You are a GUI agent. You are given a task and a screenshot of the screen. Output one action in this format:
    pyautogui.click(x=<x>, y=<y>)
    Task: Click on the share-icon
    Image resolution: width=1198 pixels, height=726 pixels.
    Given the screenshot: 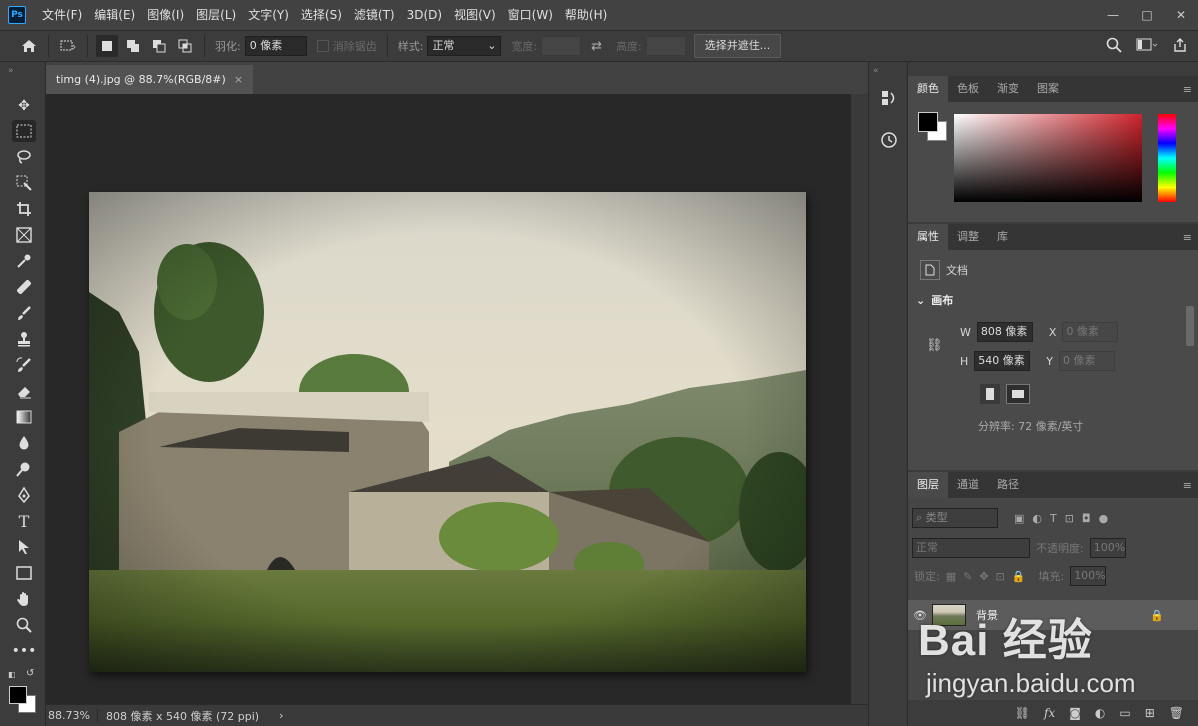 What is the action you would take?
    pyautogui.click(x=1180, y=47)
    